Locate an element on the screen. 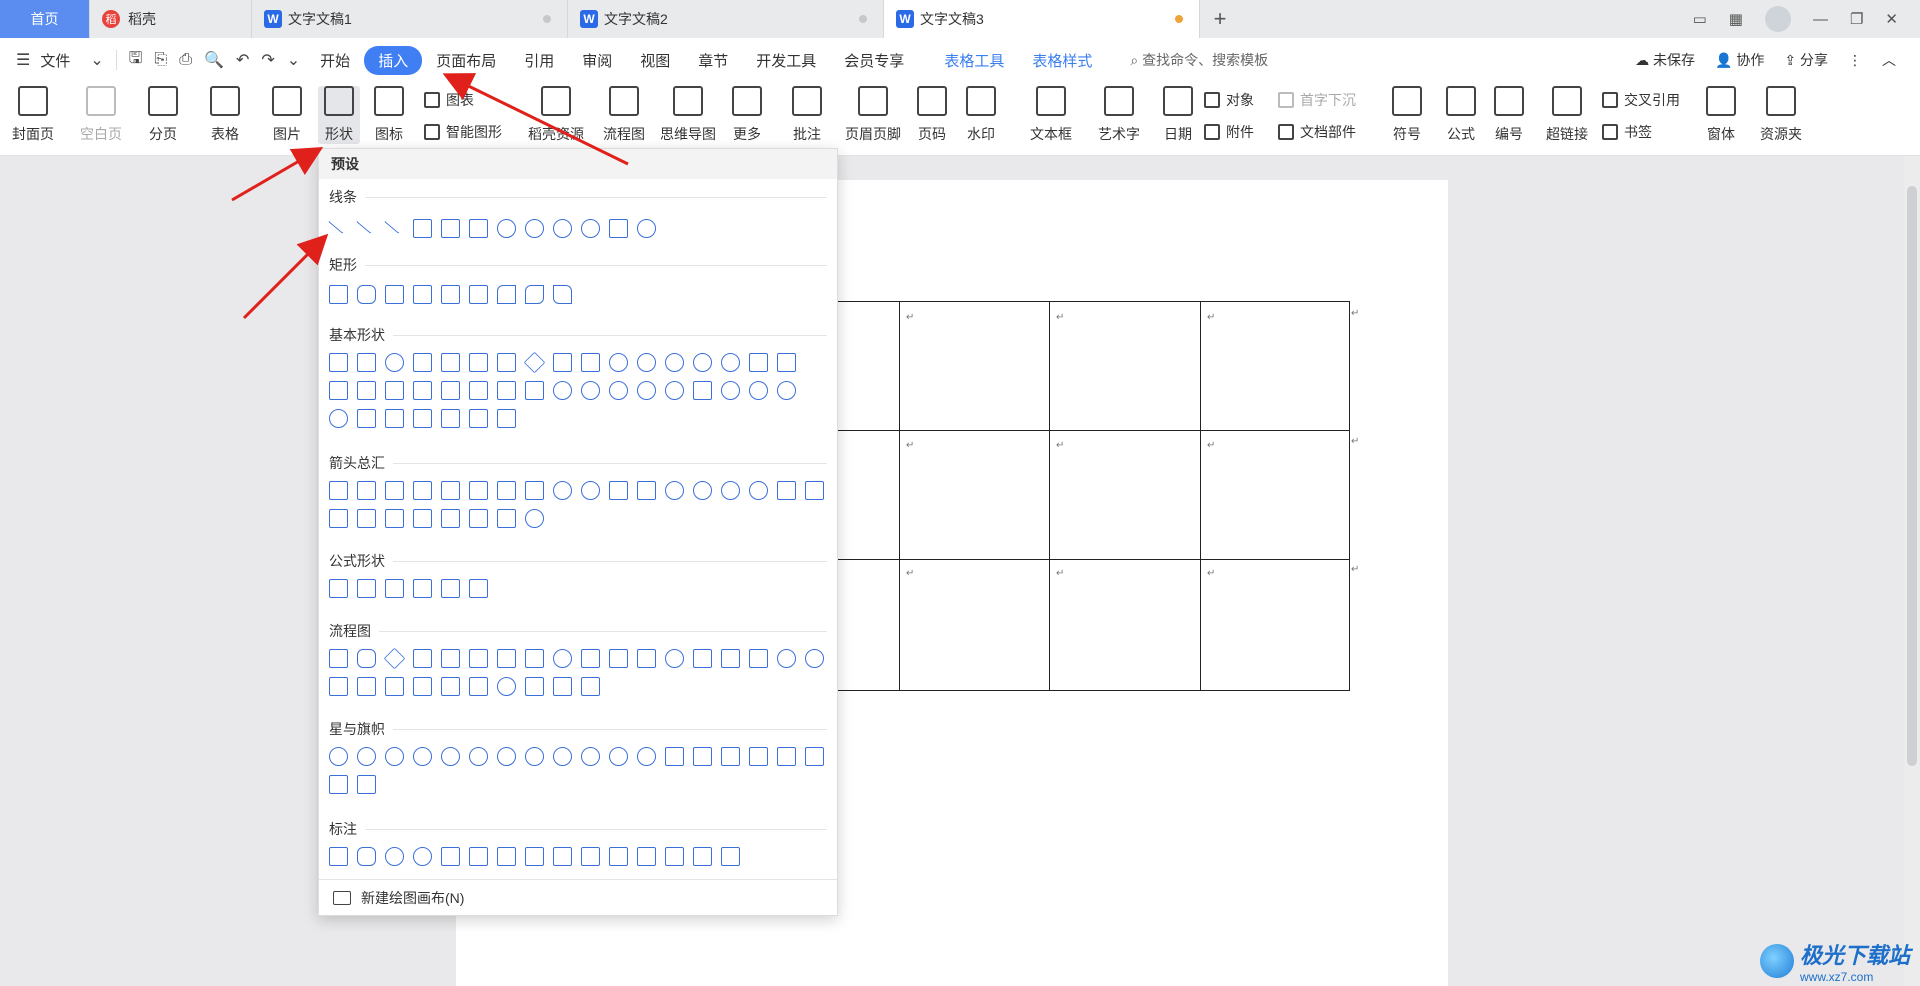  save-icon: 🖫 is located at coordinates (136, 60).